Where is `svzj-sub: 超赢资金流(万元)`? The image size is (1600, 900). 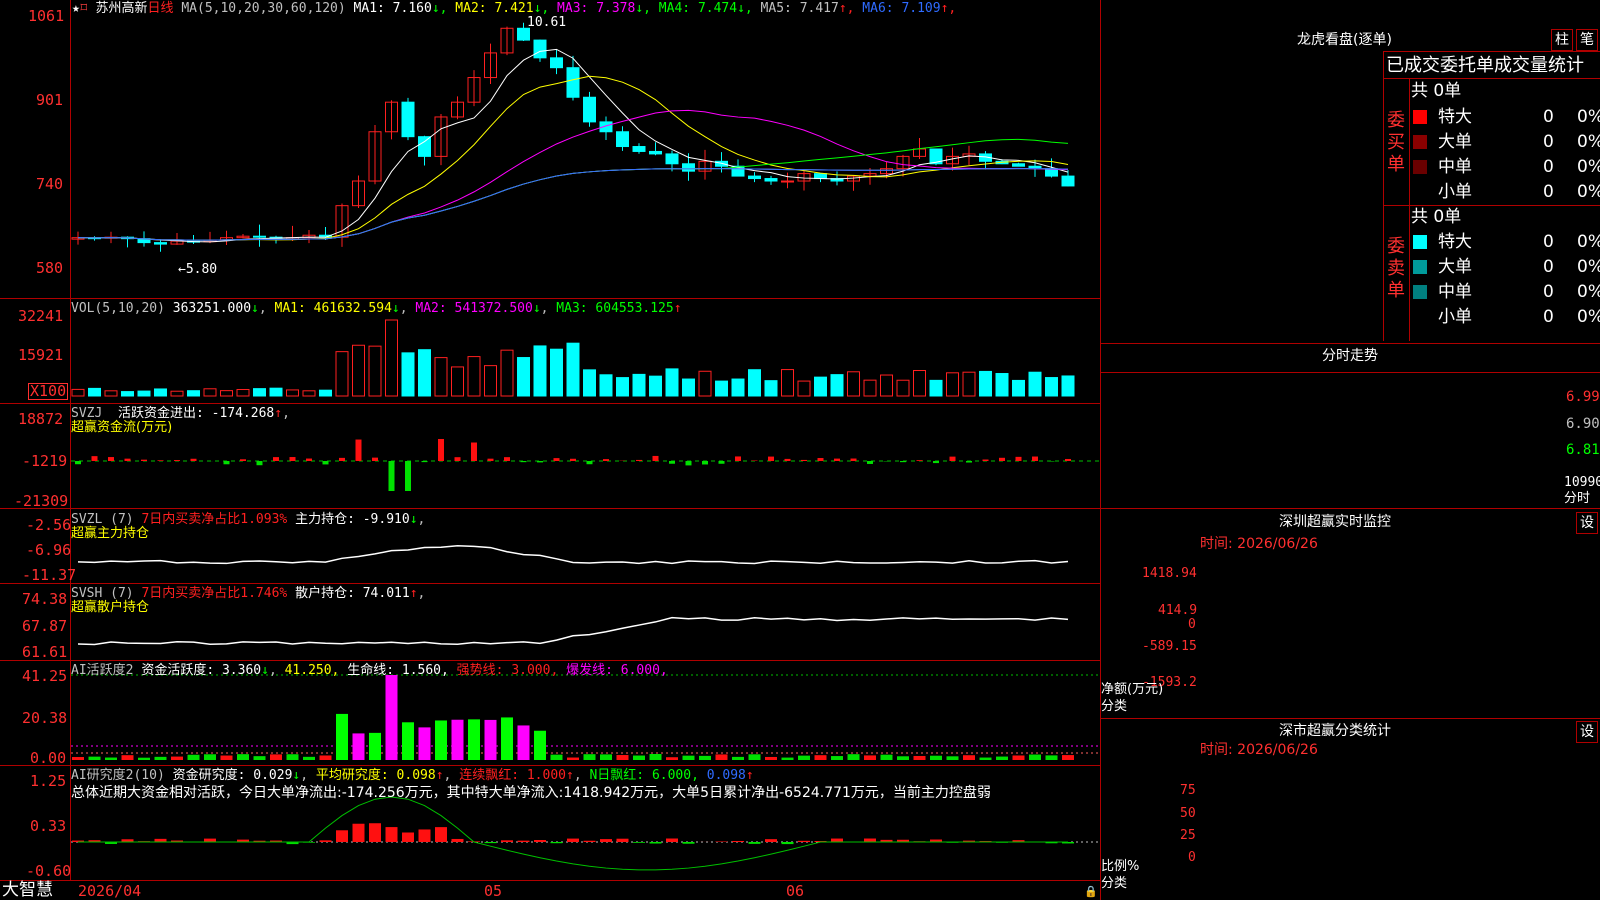
svzj-sub: 超赢资金流(万元) is located at coordinates (122, 427).